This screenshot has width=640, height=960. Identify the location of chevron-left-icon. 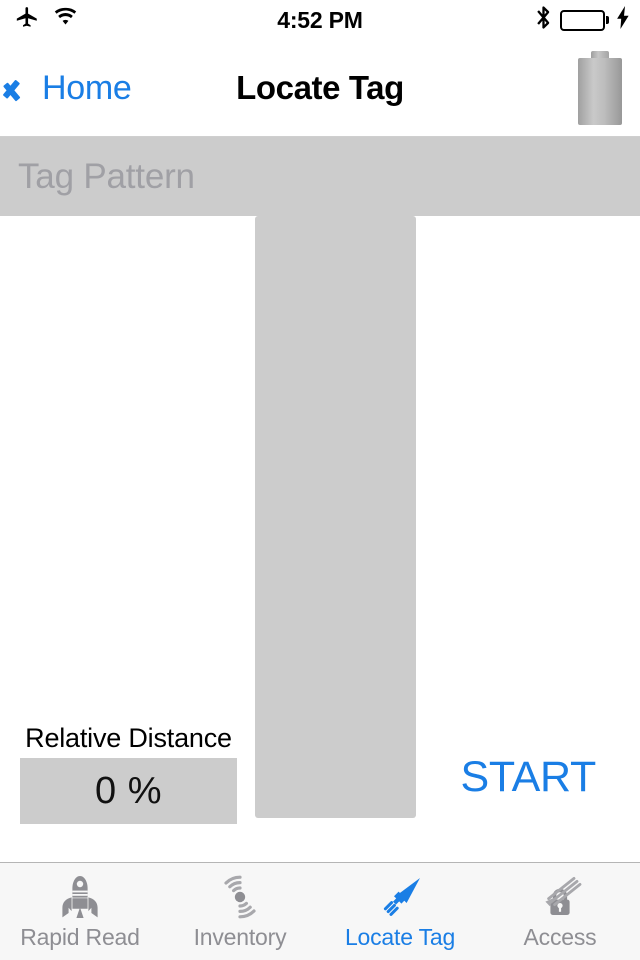
(25, 88).